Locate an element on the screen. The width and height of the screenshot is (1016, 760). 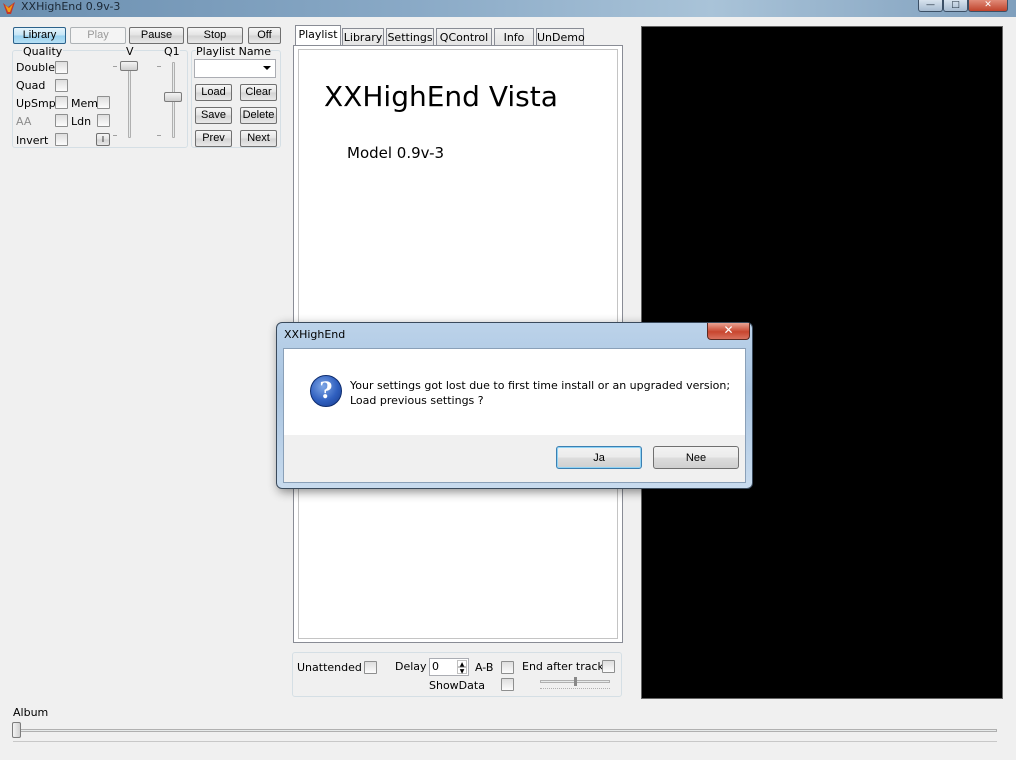
q1-label: Q1 is located at coordinates (172, 51).